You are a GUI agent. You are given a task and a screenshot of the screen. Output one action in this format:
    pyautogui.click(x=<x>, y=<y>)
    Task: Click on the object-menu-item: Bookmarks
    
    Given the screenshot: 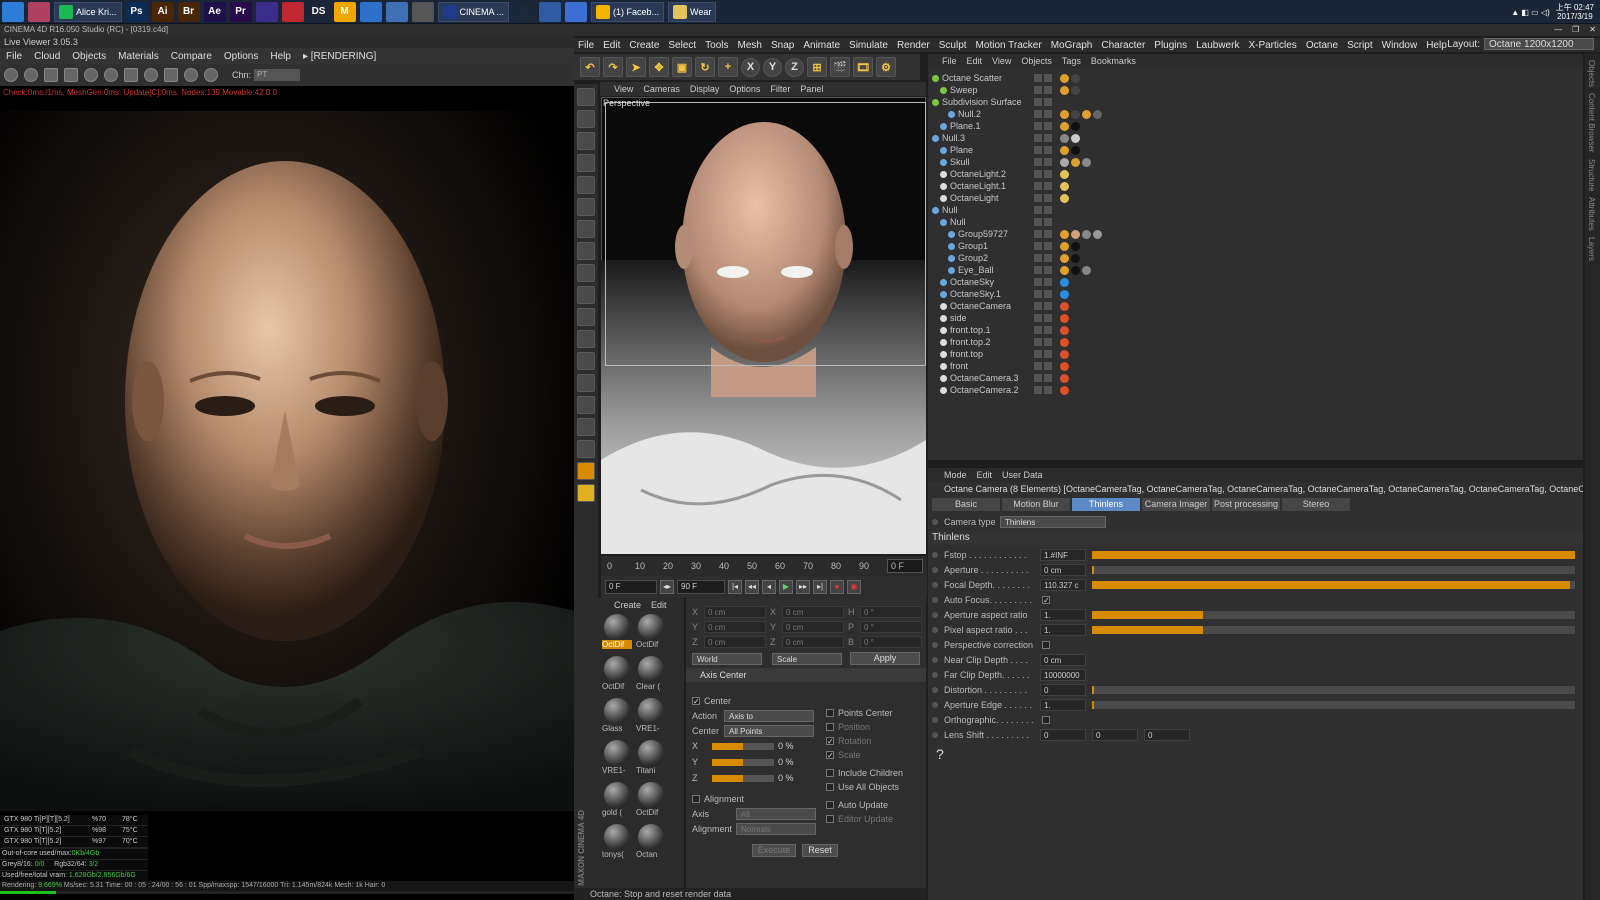 What is the action you would take?
    pyautogui.click(x=1113, y=61)
    